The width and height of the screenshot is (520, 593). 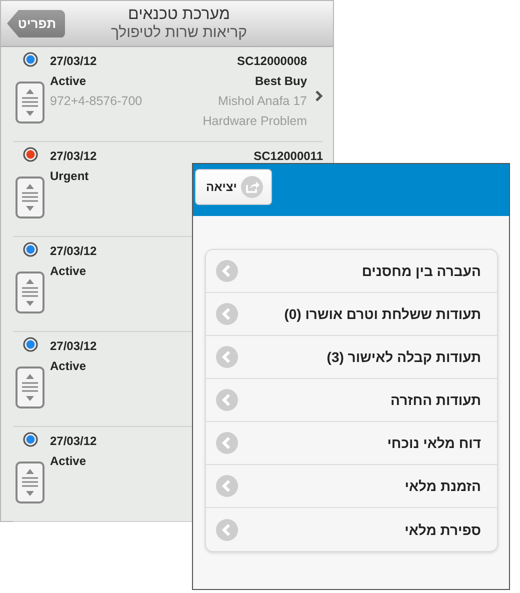 What do you see at coordinates (262, 101) in the screenshot?
I see `address: Mishol Anafa 17` at bounding box center [262, 101].